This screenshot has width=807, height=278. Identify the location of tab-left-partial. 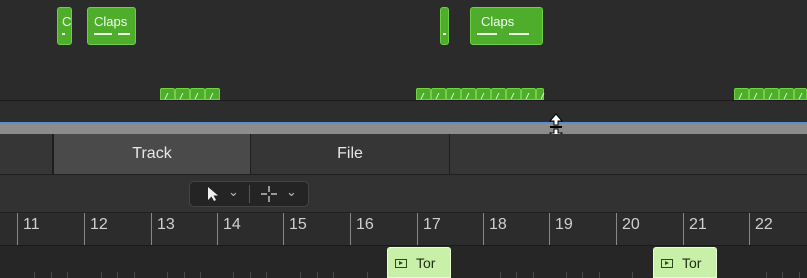
(26, 154).